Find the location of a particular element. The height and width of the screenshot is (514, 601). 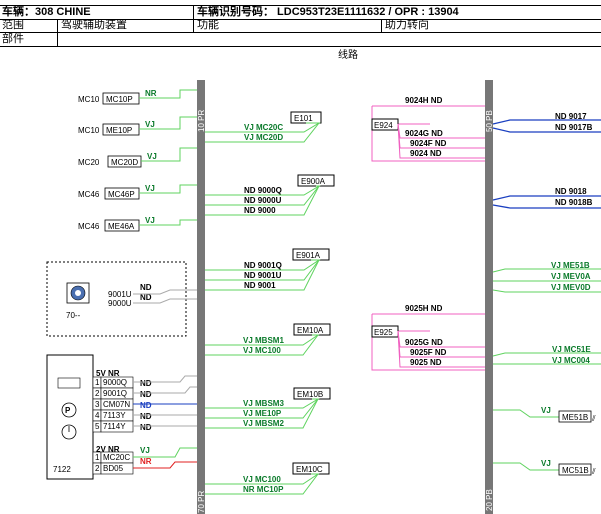

block-id: EM10C is located at coordinates (309, 469).